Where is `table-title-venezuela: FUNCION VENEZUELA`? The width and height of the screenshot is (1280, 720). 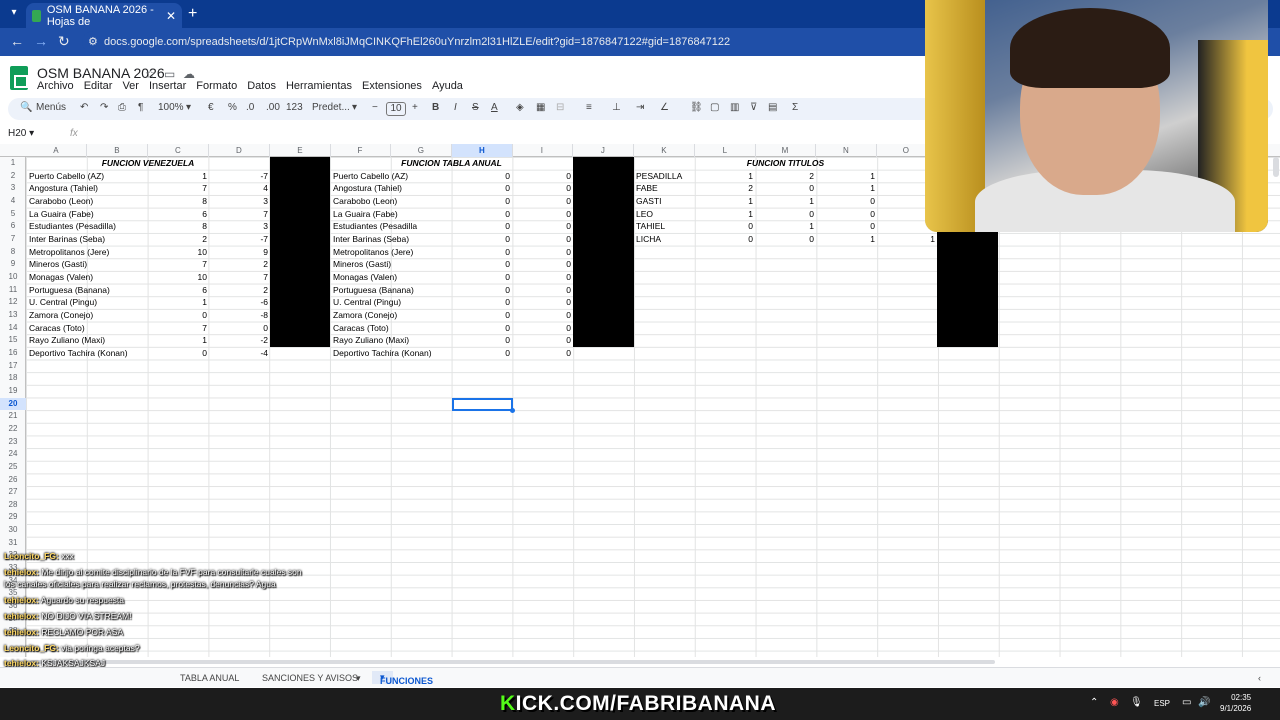
table-title-venezuela: FUNCION VENEZUELA is located at coordinates (148, 163).